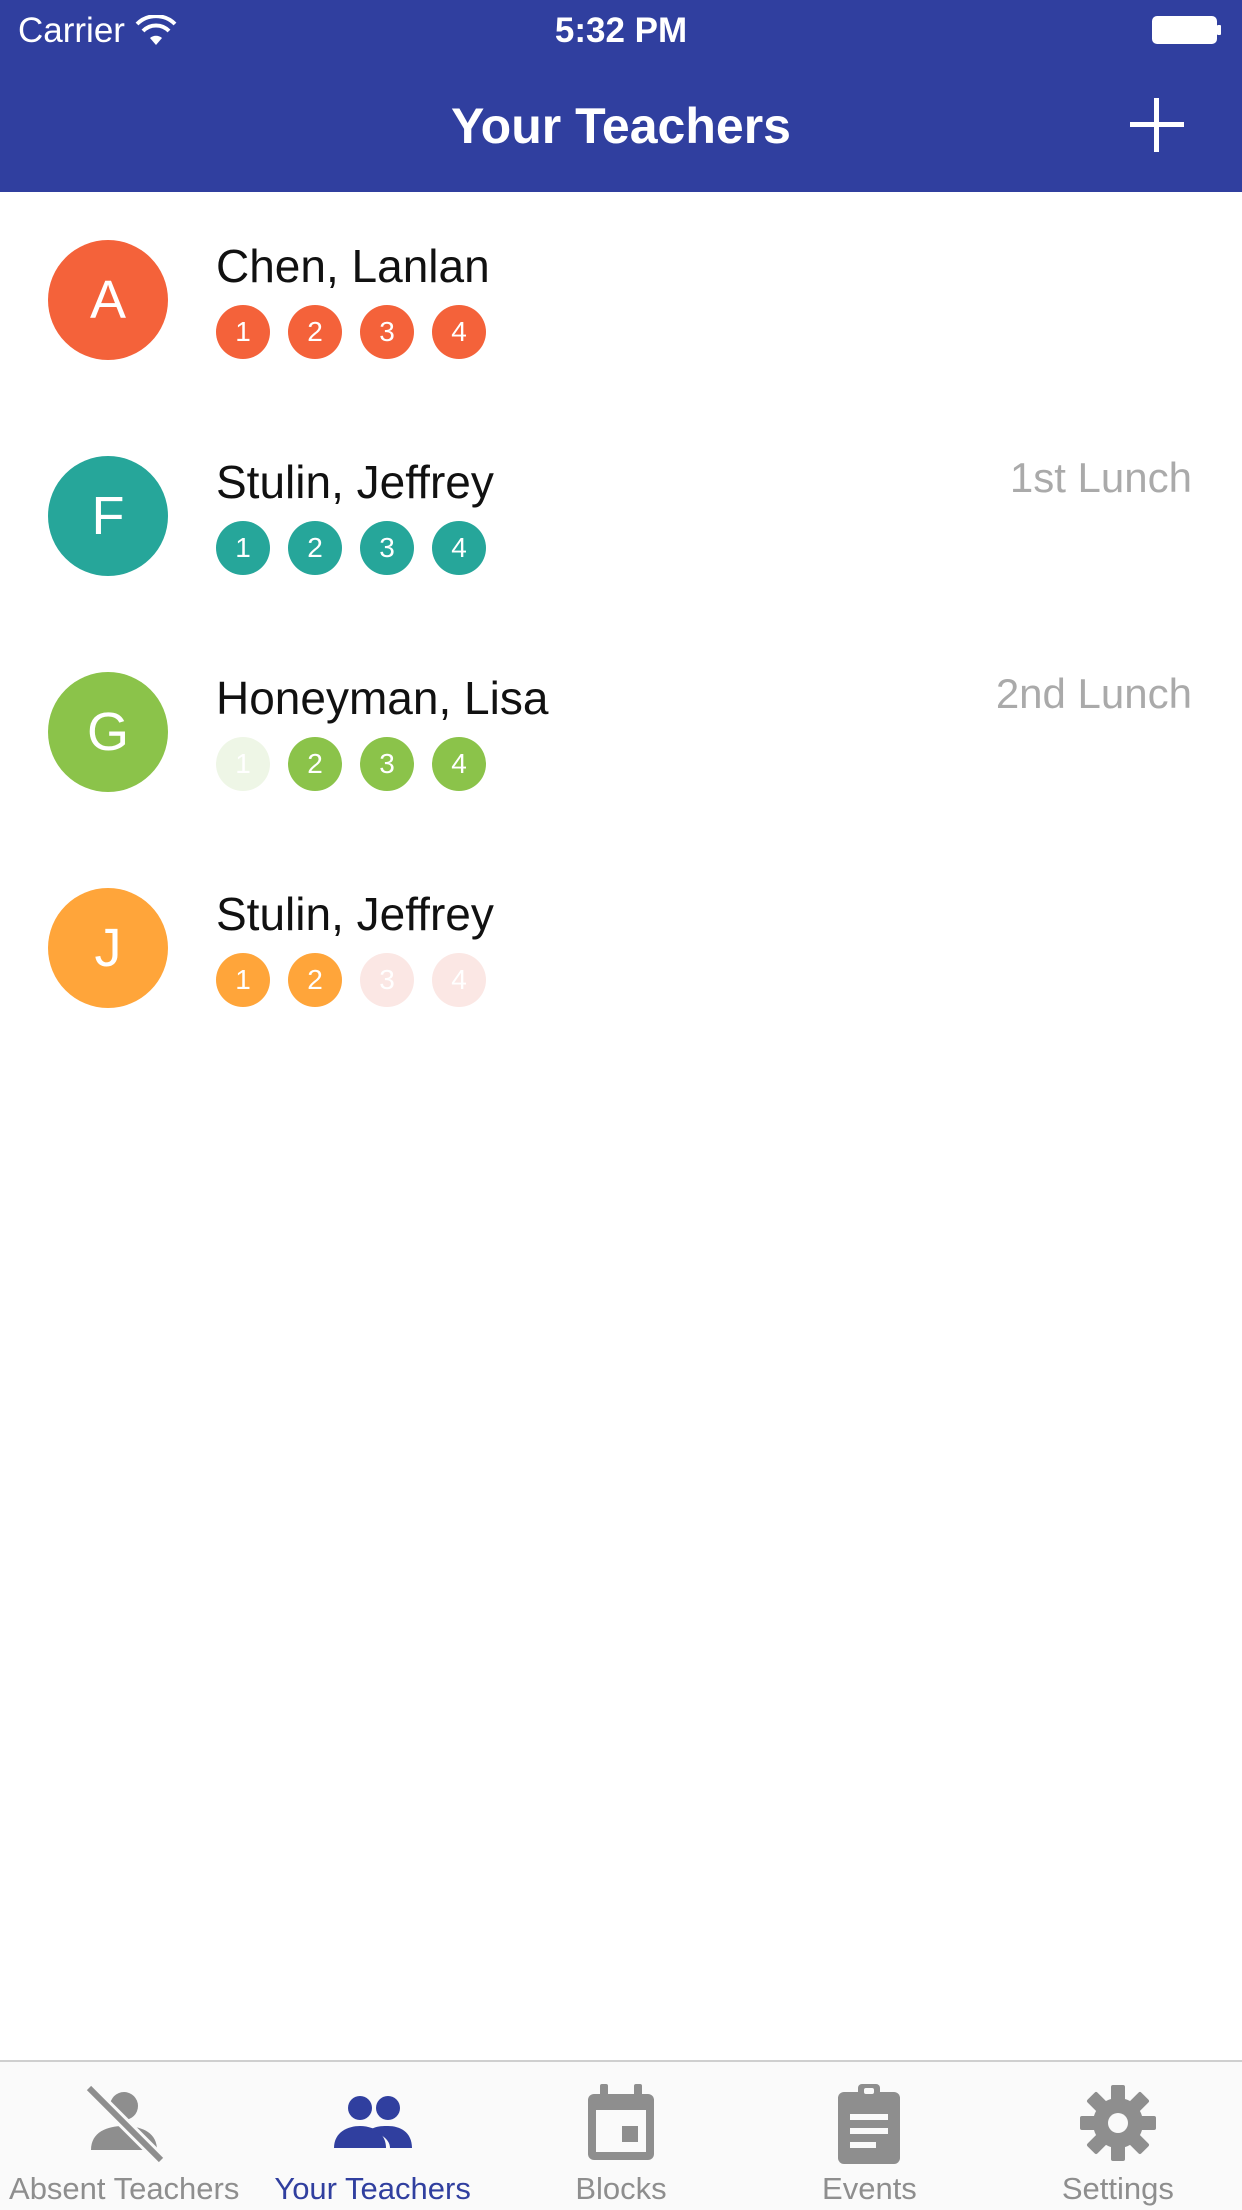 The image size is (1242, 2210). Describe the element at coordinates (382, 698) in the screenshot. I see `teacher-name: Honeyman, Lisa` at that location.